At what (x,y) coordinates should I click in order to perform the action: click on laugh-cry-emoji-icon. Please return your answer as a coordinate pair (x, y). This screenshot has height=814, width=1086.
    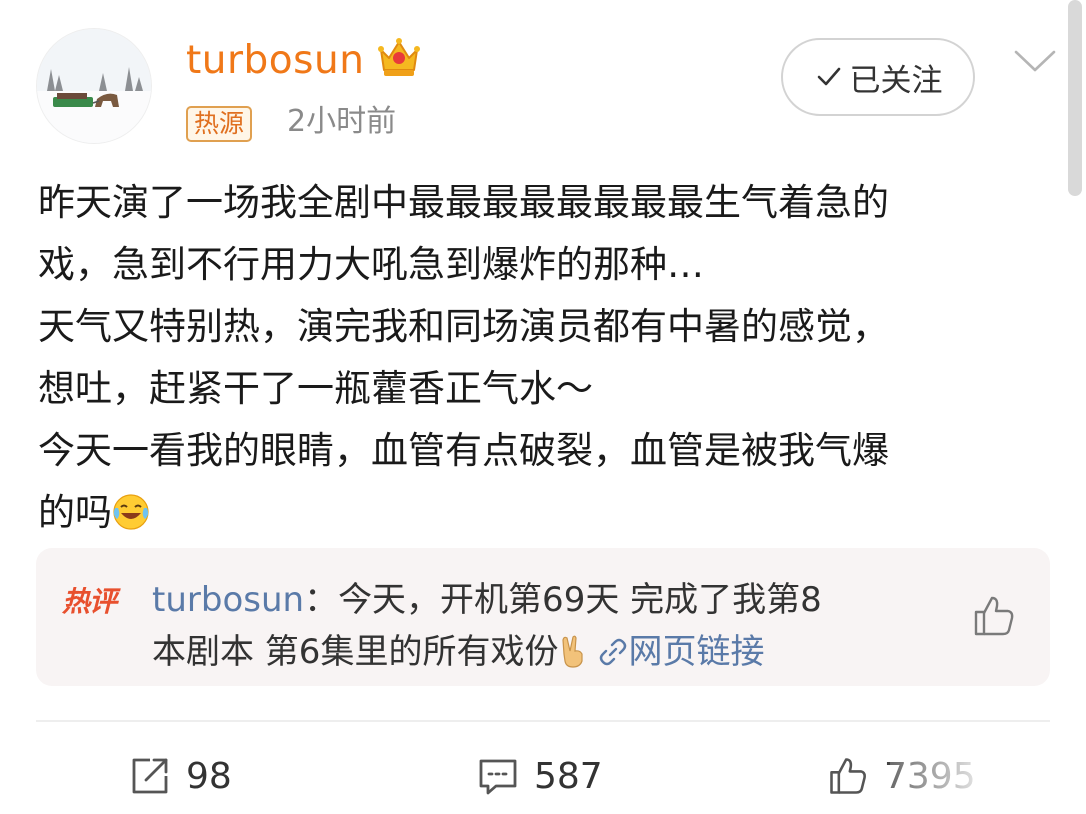
    Looking at the image, I should click on (131, 512).